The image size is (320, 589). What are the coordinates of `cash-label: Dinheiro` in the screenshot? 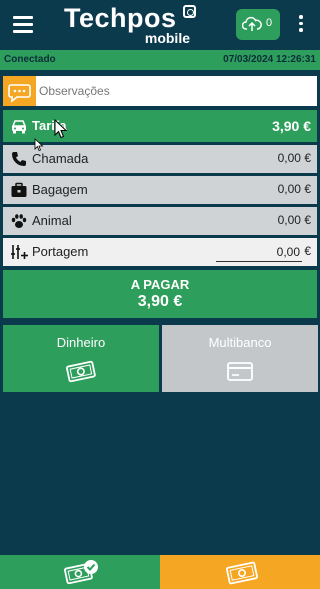 It's located at (81, 342).